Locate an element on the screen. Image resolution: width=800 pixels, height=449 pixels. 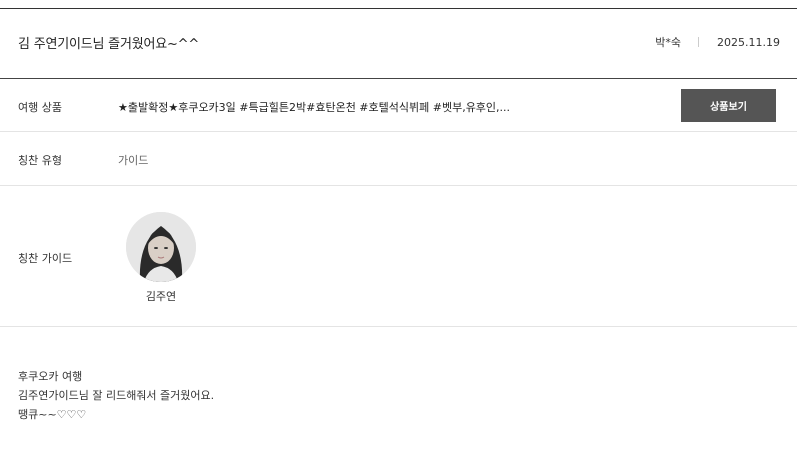
review-content-line: 후쿠오카 여행 is located at coordinates (50, 376).